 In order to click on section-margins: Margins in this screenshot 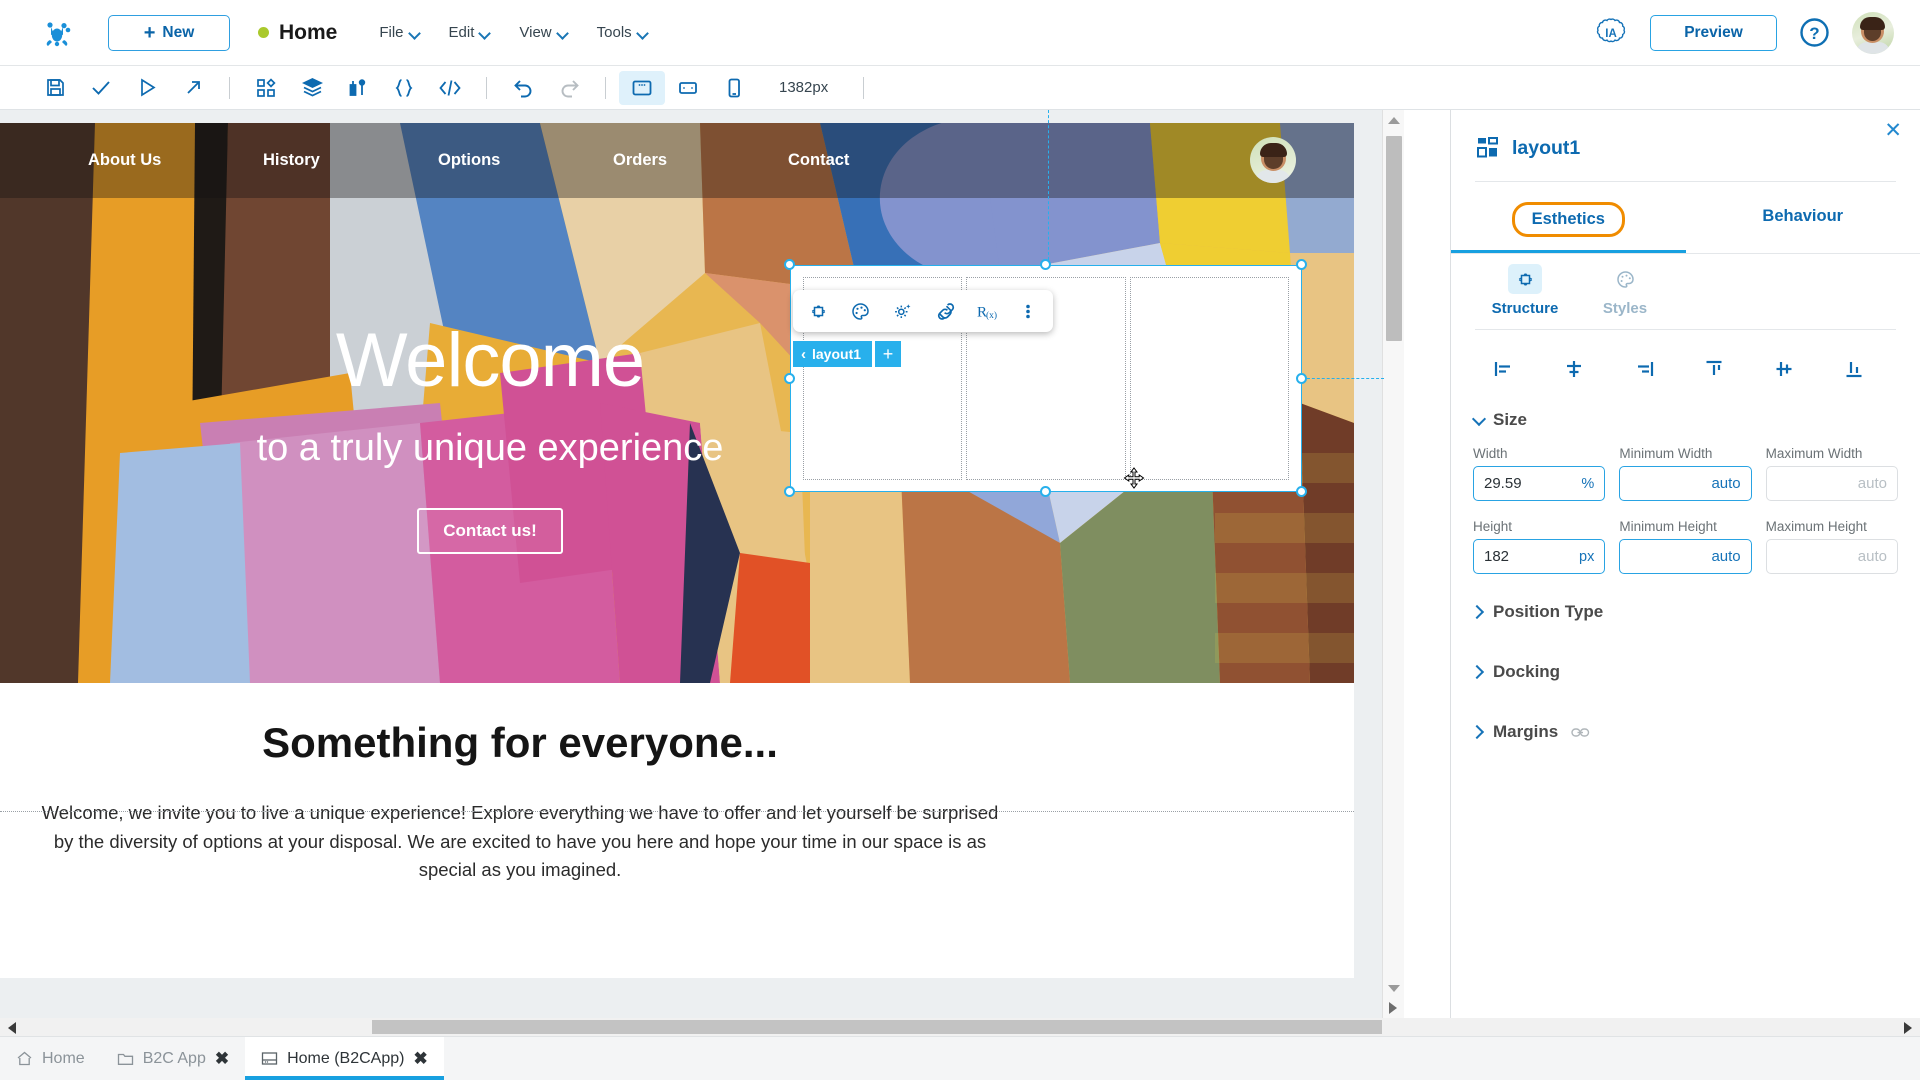, I will do `click(1685, 732)`.